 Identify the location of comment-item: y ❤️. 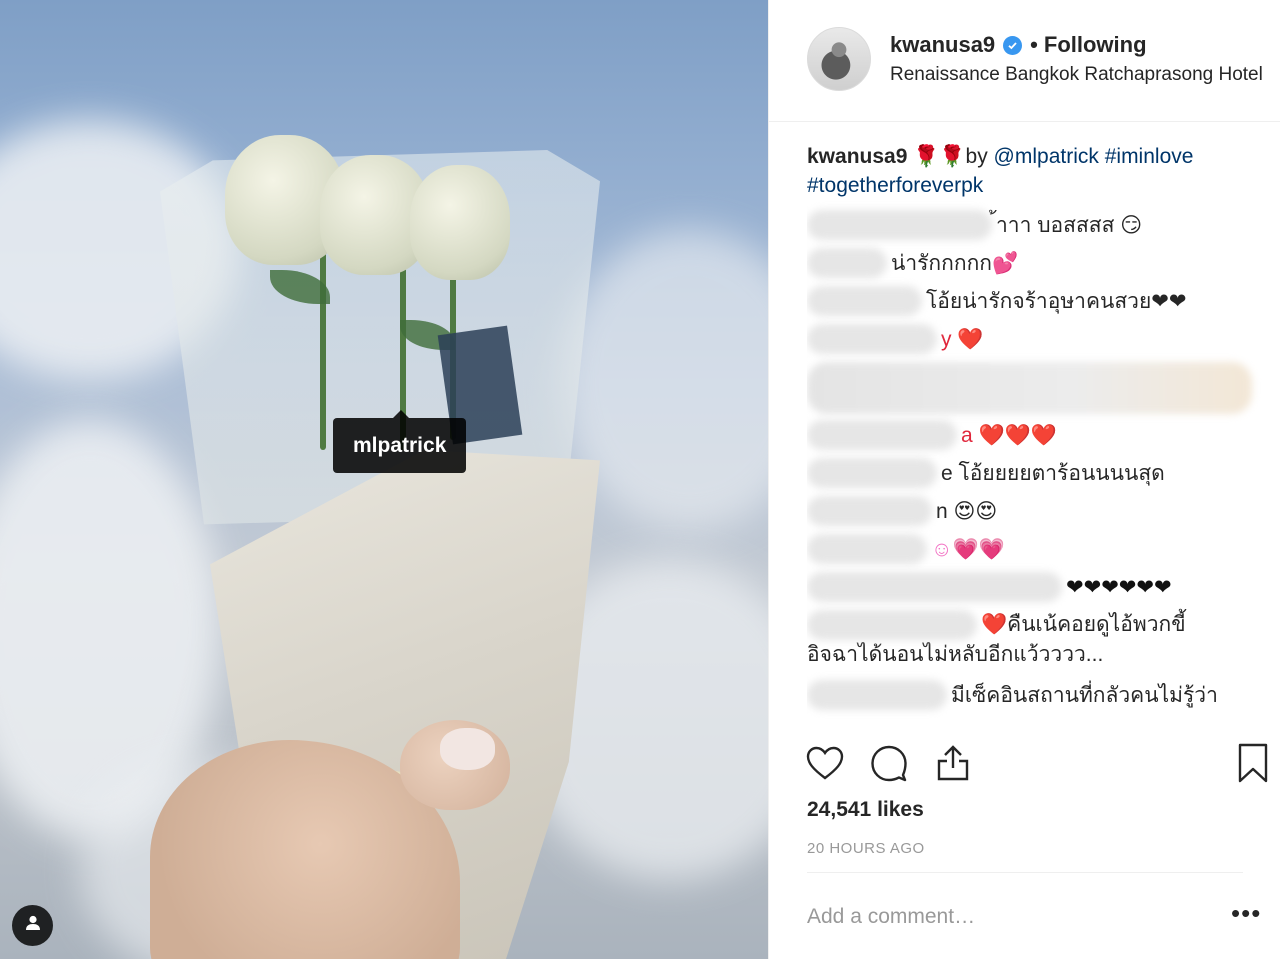
(1037, 339).